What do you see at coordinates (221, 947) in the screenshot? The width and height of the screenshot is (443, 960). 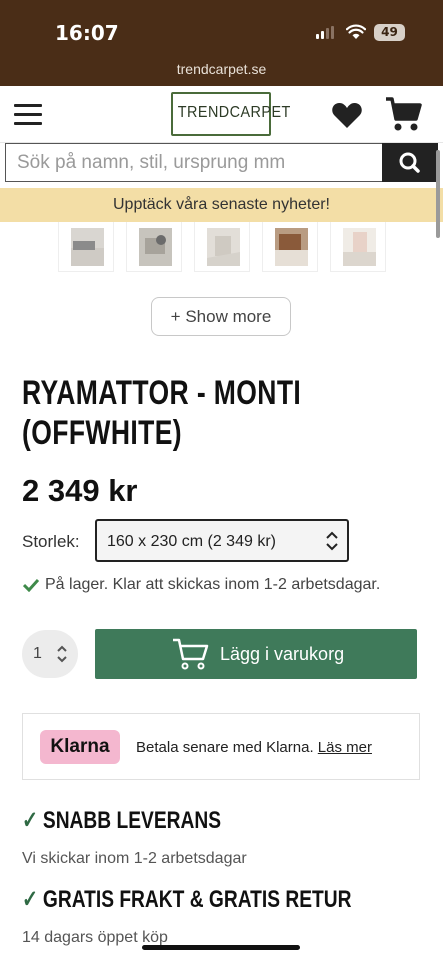 I see `home-indicator` at bounding box center [221, 947].